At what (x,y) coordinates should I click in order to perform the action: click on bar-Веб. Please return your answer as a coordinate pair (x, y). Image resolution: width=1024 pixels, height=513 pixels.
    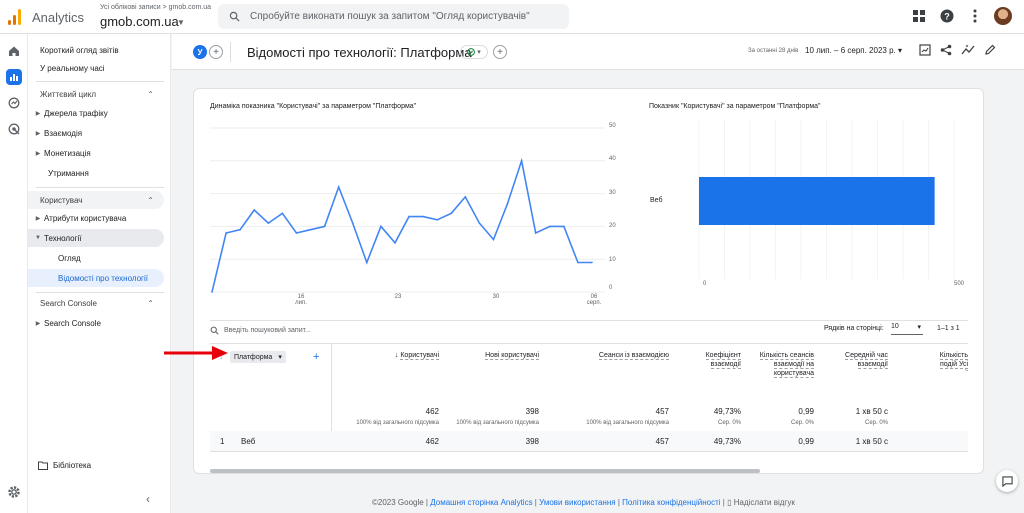
    Looking at the image, I should click on (817, 201).